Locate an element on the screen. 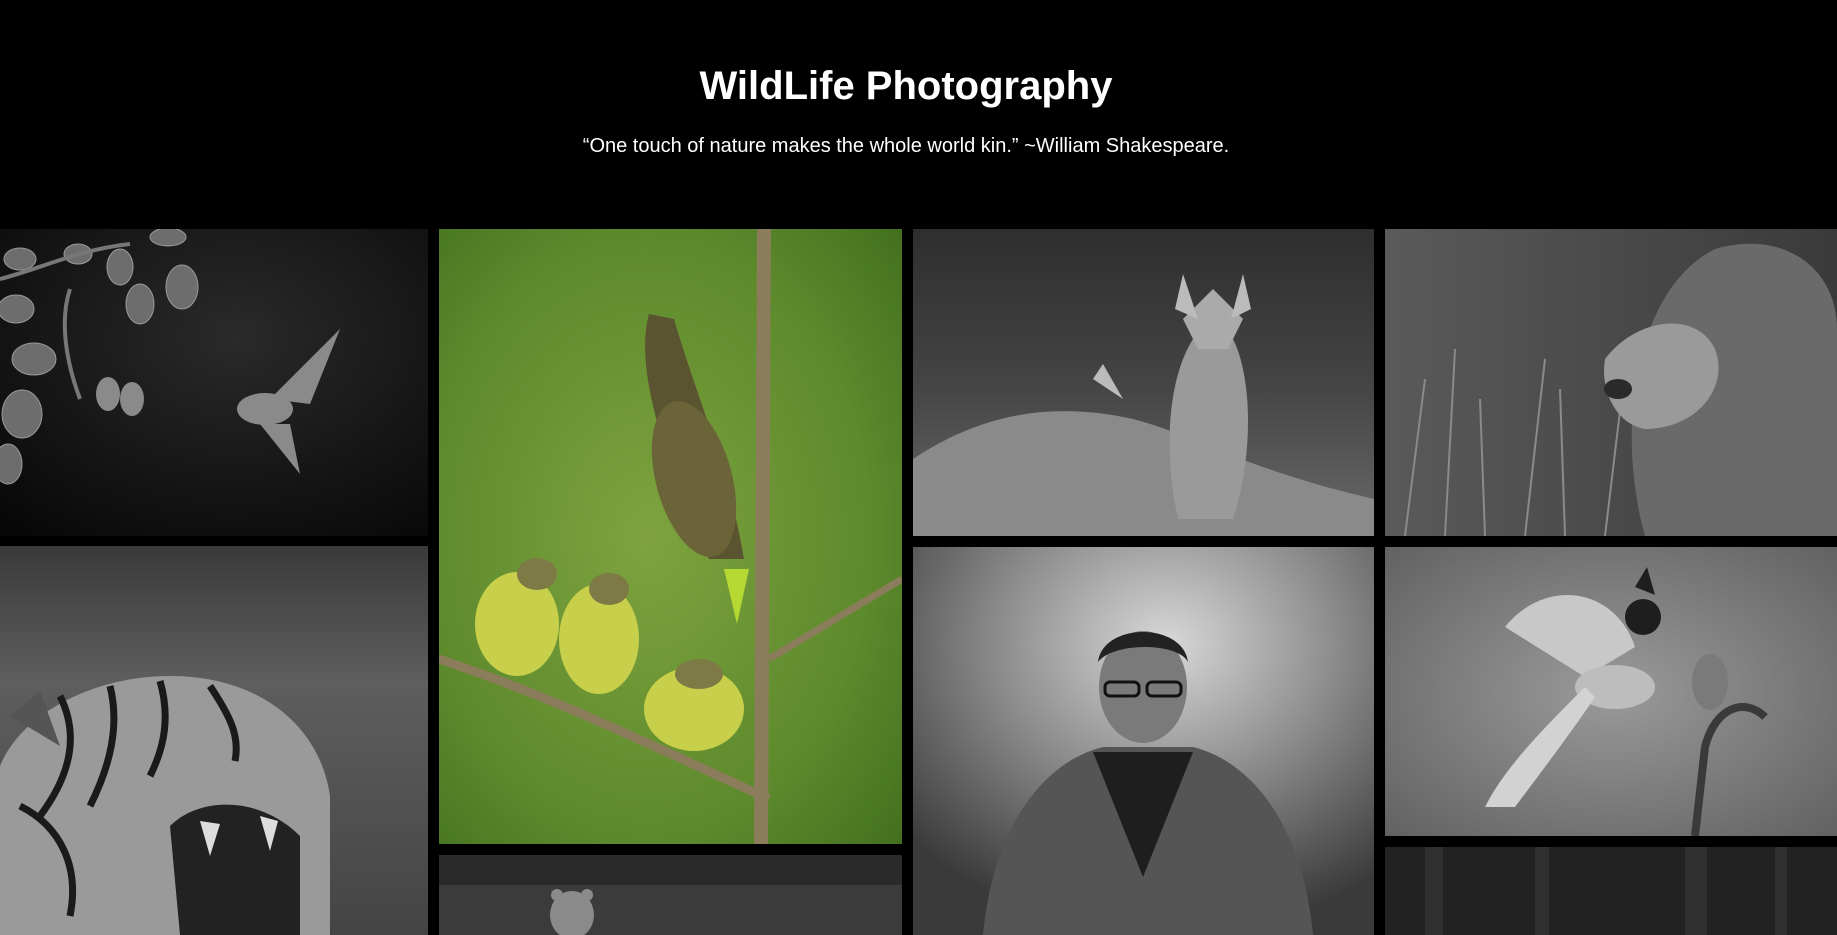  flycatcher-image is located at coordinates (1611, 691).